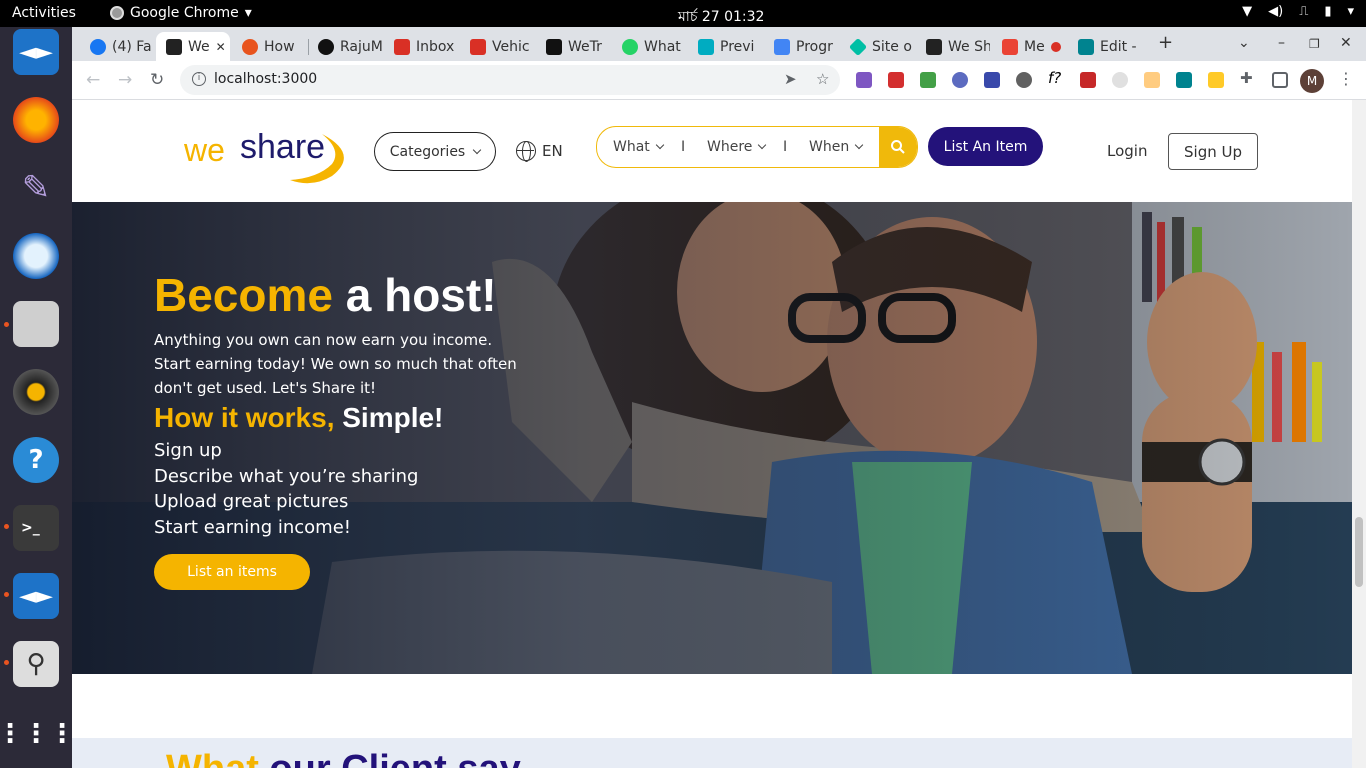  I want to click on files-icon, so click(36, 324).